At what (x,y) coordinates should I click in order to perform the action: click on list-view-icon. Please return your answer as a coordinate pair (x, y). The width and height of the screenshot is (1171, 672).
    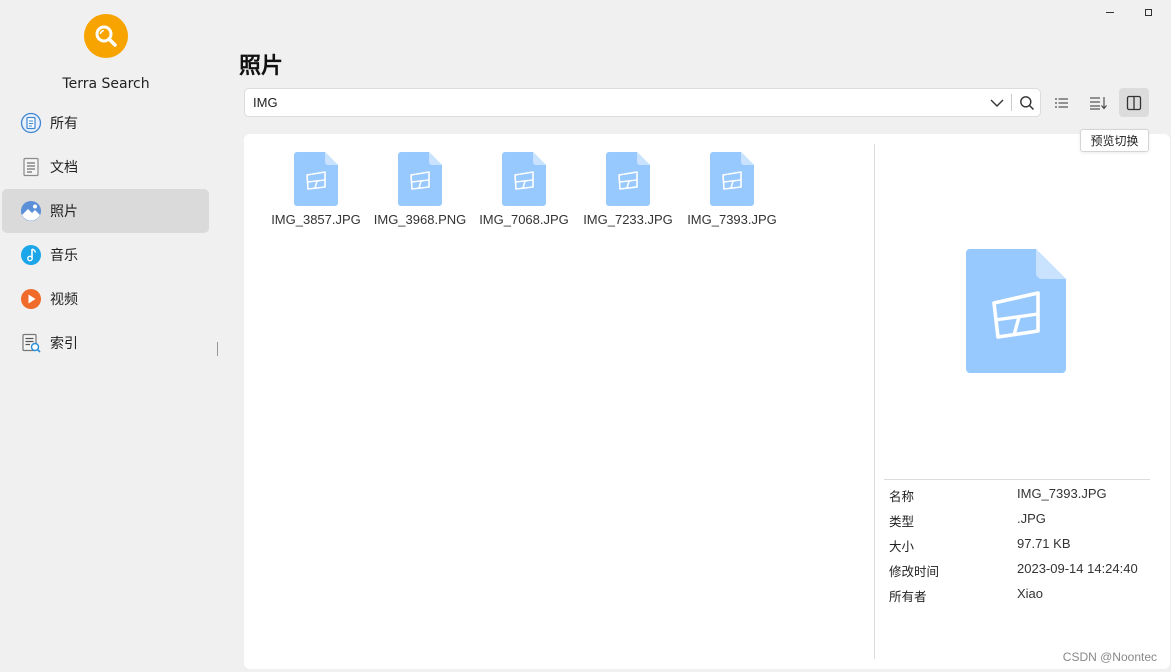
    Looking at the image, I should click on (1061, 102).